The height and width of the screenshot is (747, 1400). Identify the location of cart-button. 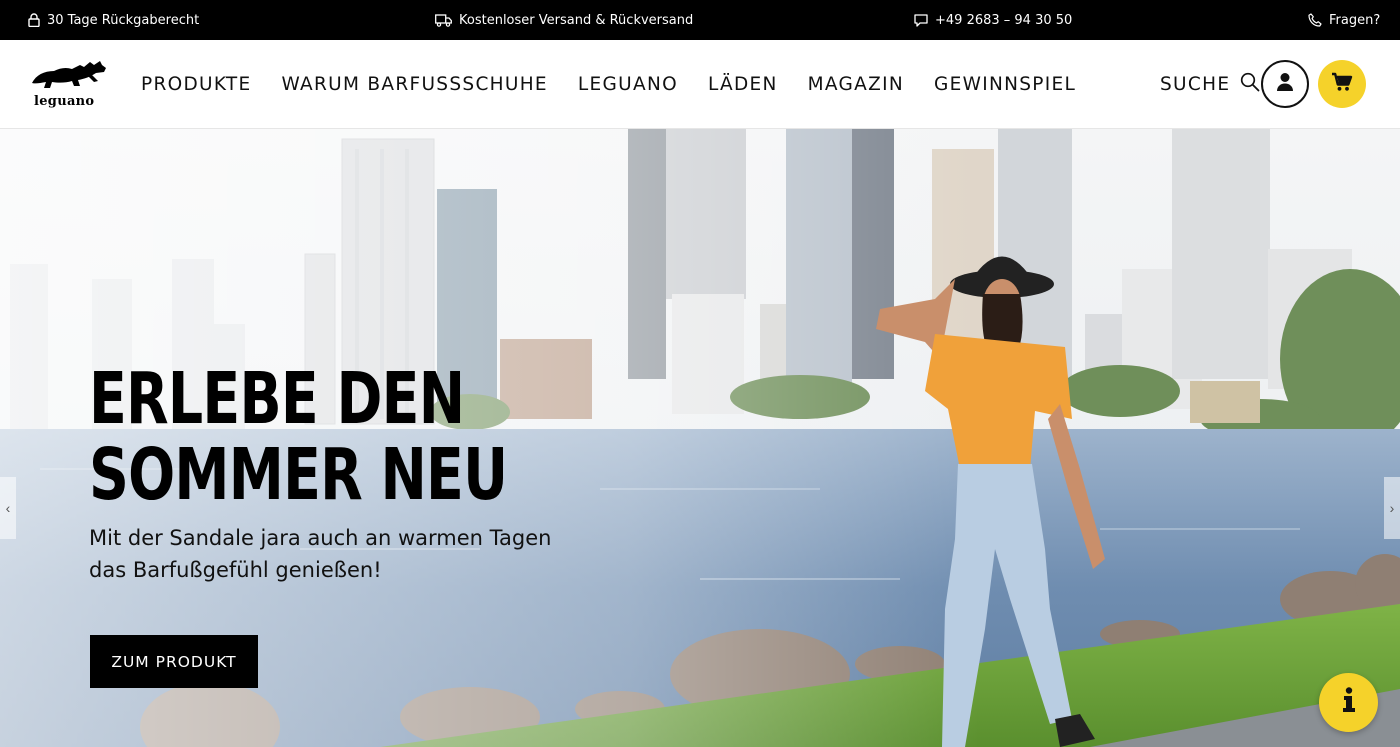
(1342, 84).